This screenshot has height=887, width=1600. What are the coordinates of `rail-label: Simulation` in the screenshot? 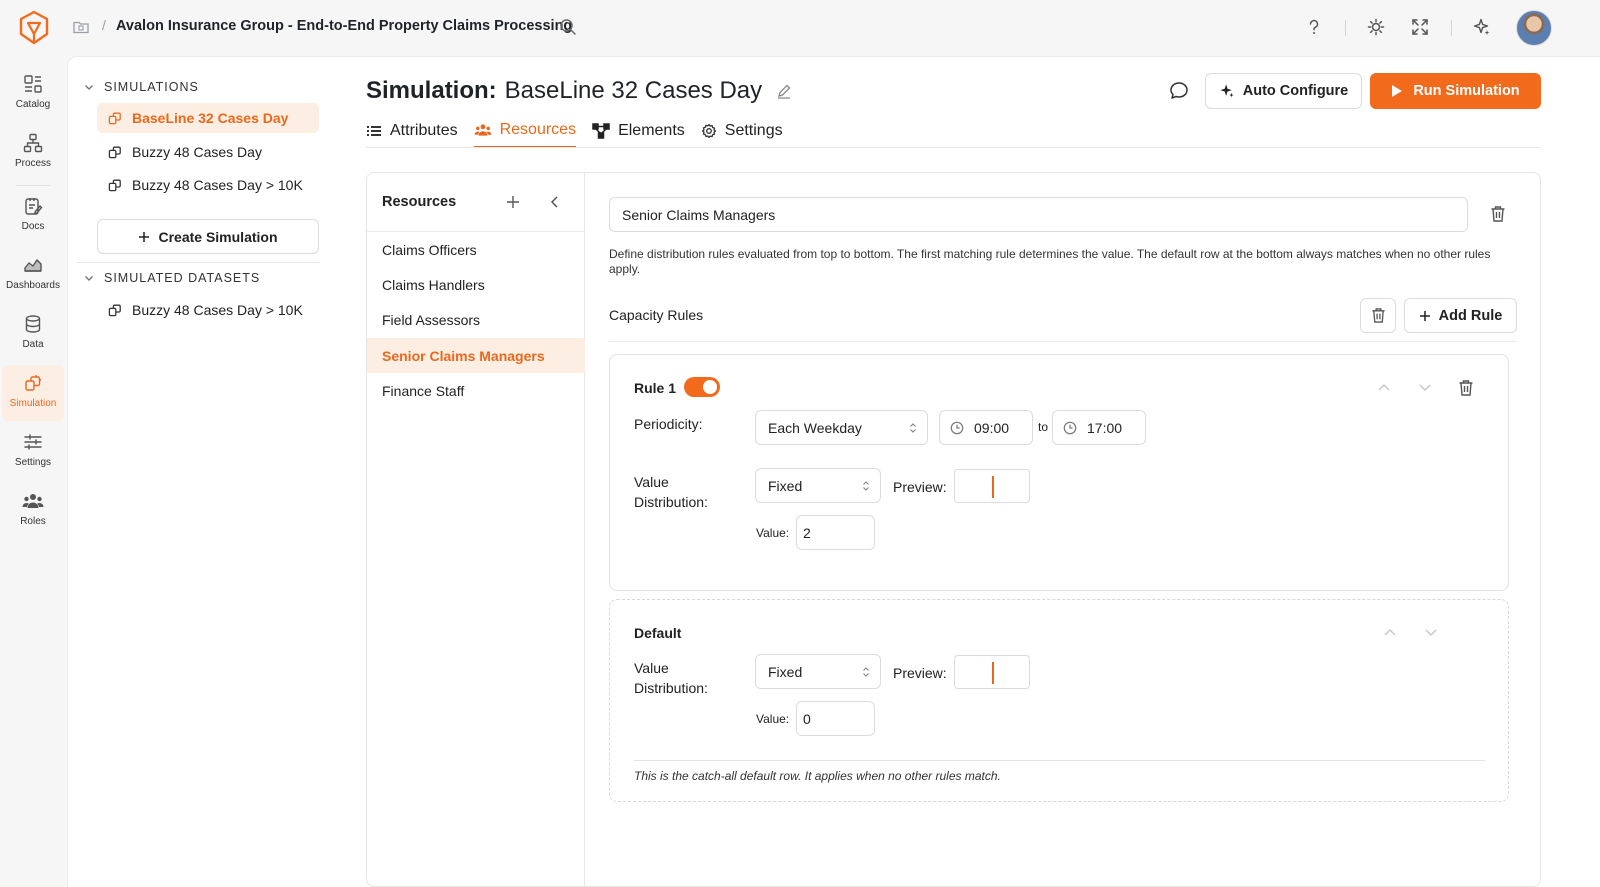 It's located at (33, 403).